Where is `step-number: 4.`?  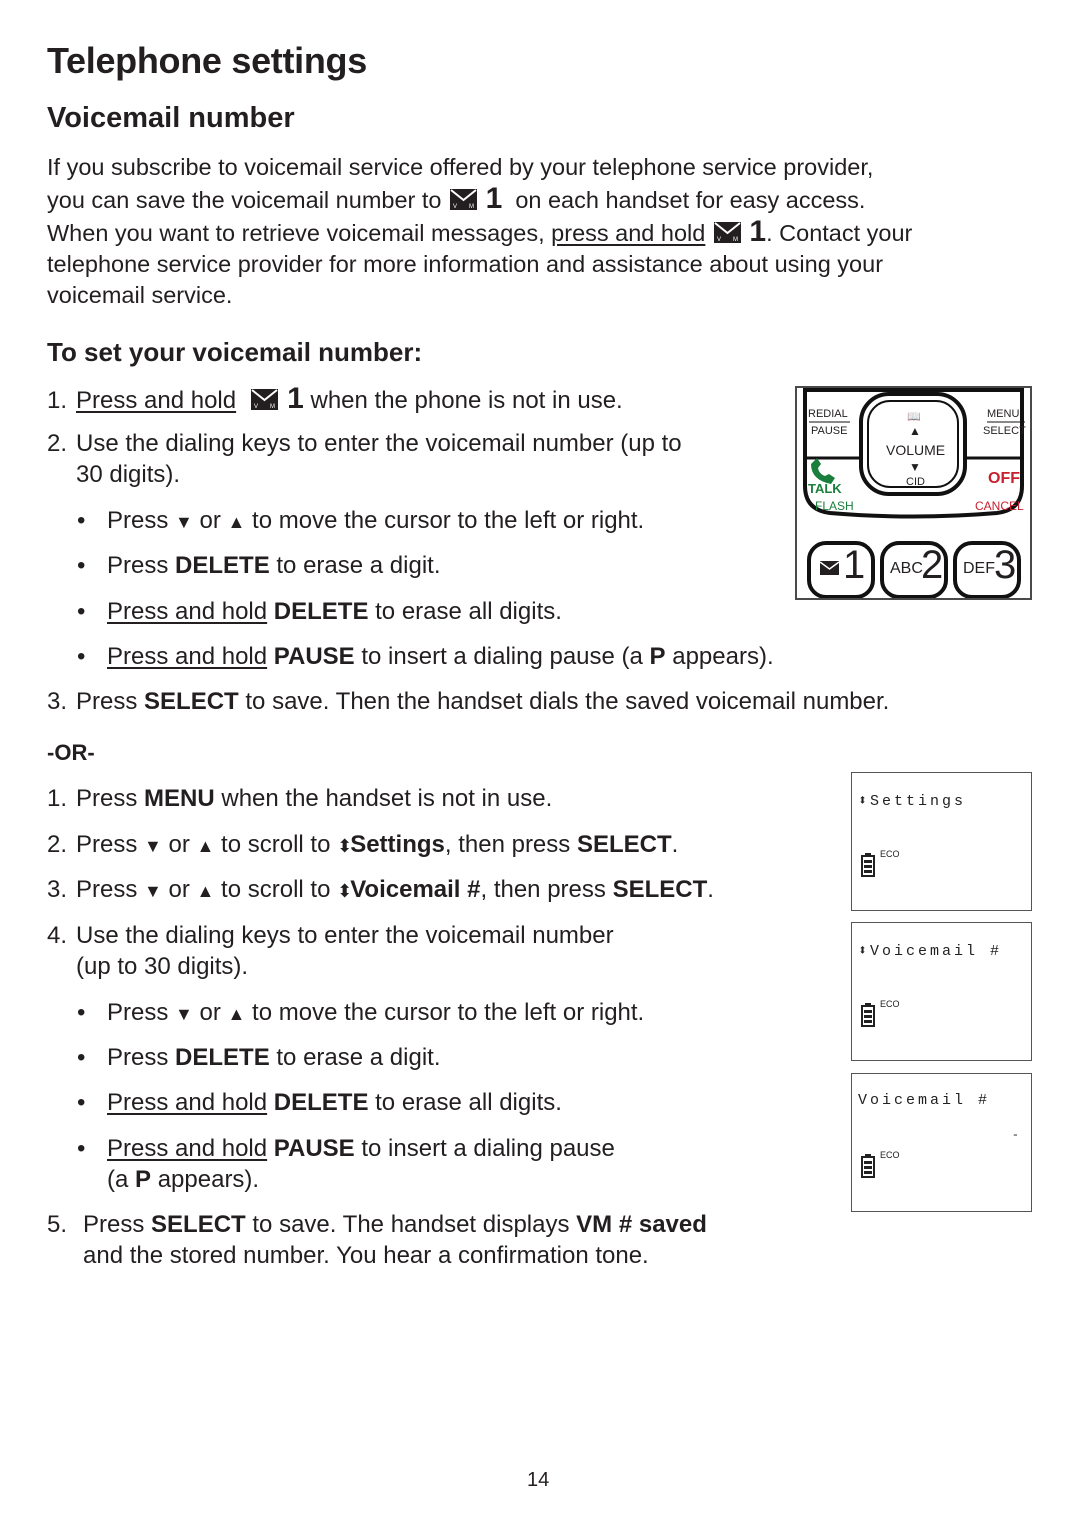
step-number: 4. is located at coordinates (57, 935).